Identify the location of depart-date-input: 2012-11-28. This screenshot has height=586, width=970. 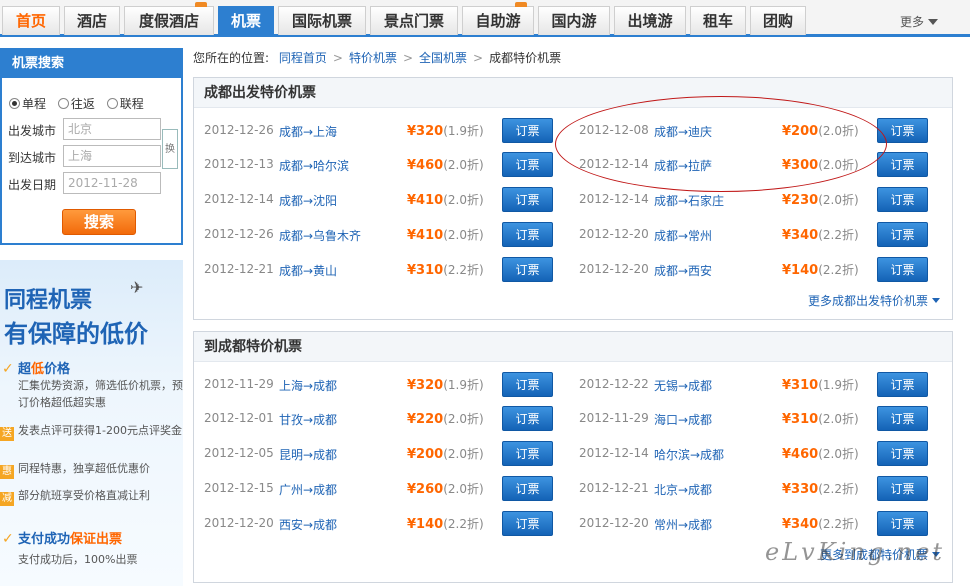
(112, 183).